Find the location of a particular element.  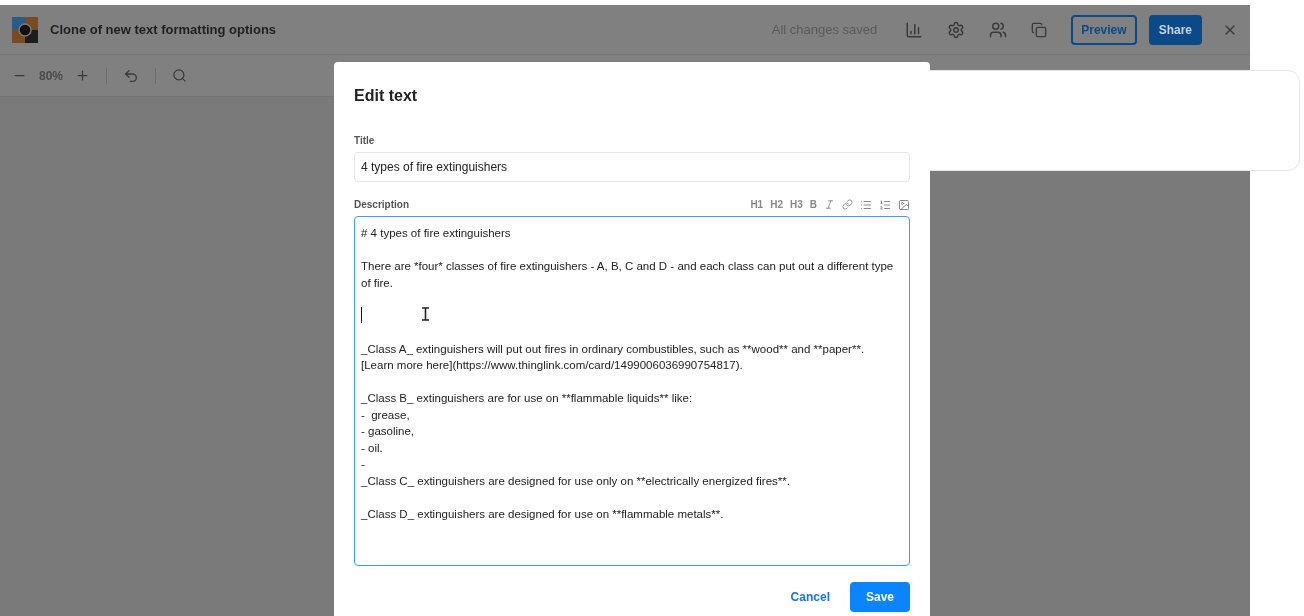

undo-icon is located at coordinates (131, 75).